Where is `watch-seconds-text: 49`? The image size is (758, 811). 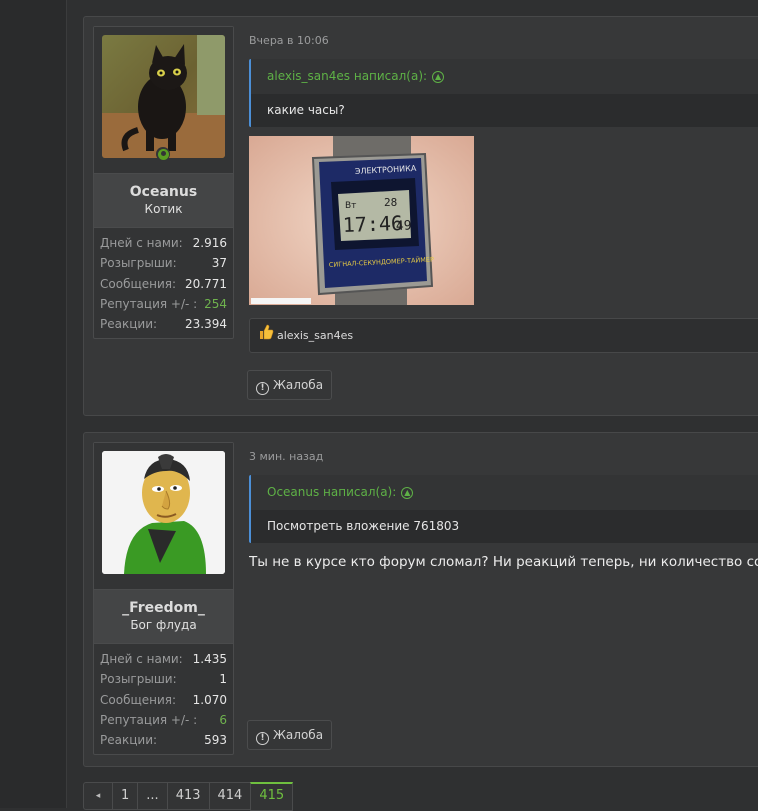
watch-seconds-text: 49 is located at coordinates (404, 226).